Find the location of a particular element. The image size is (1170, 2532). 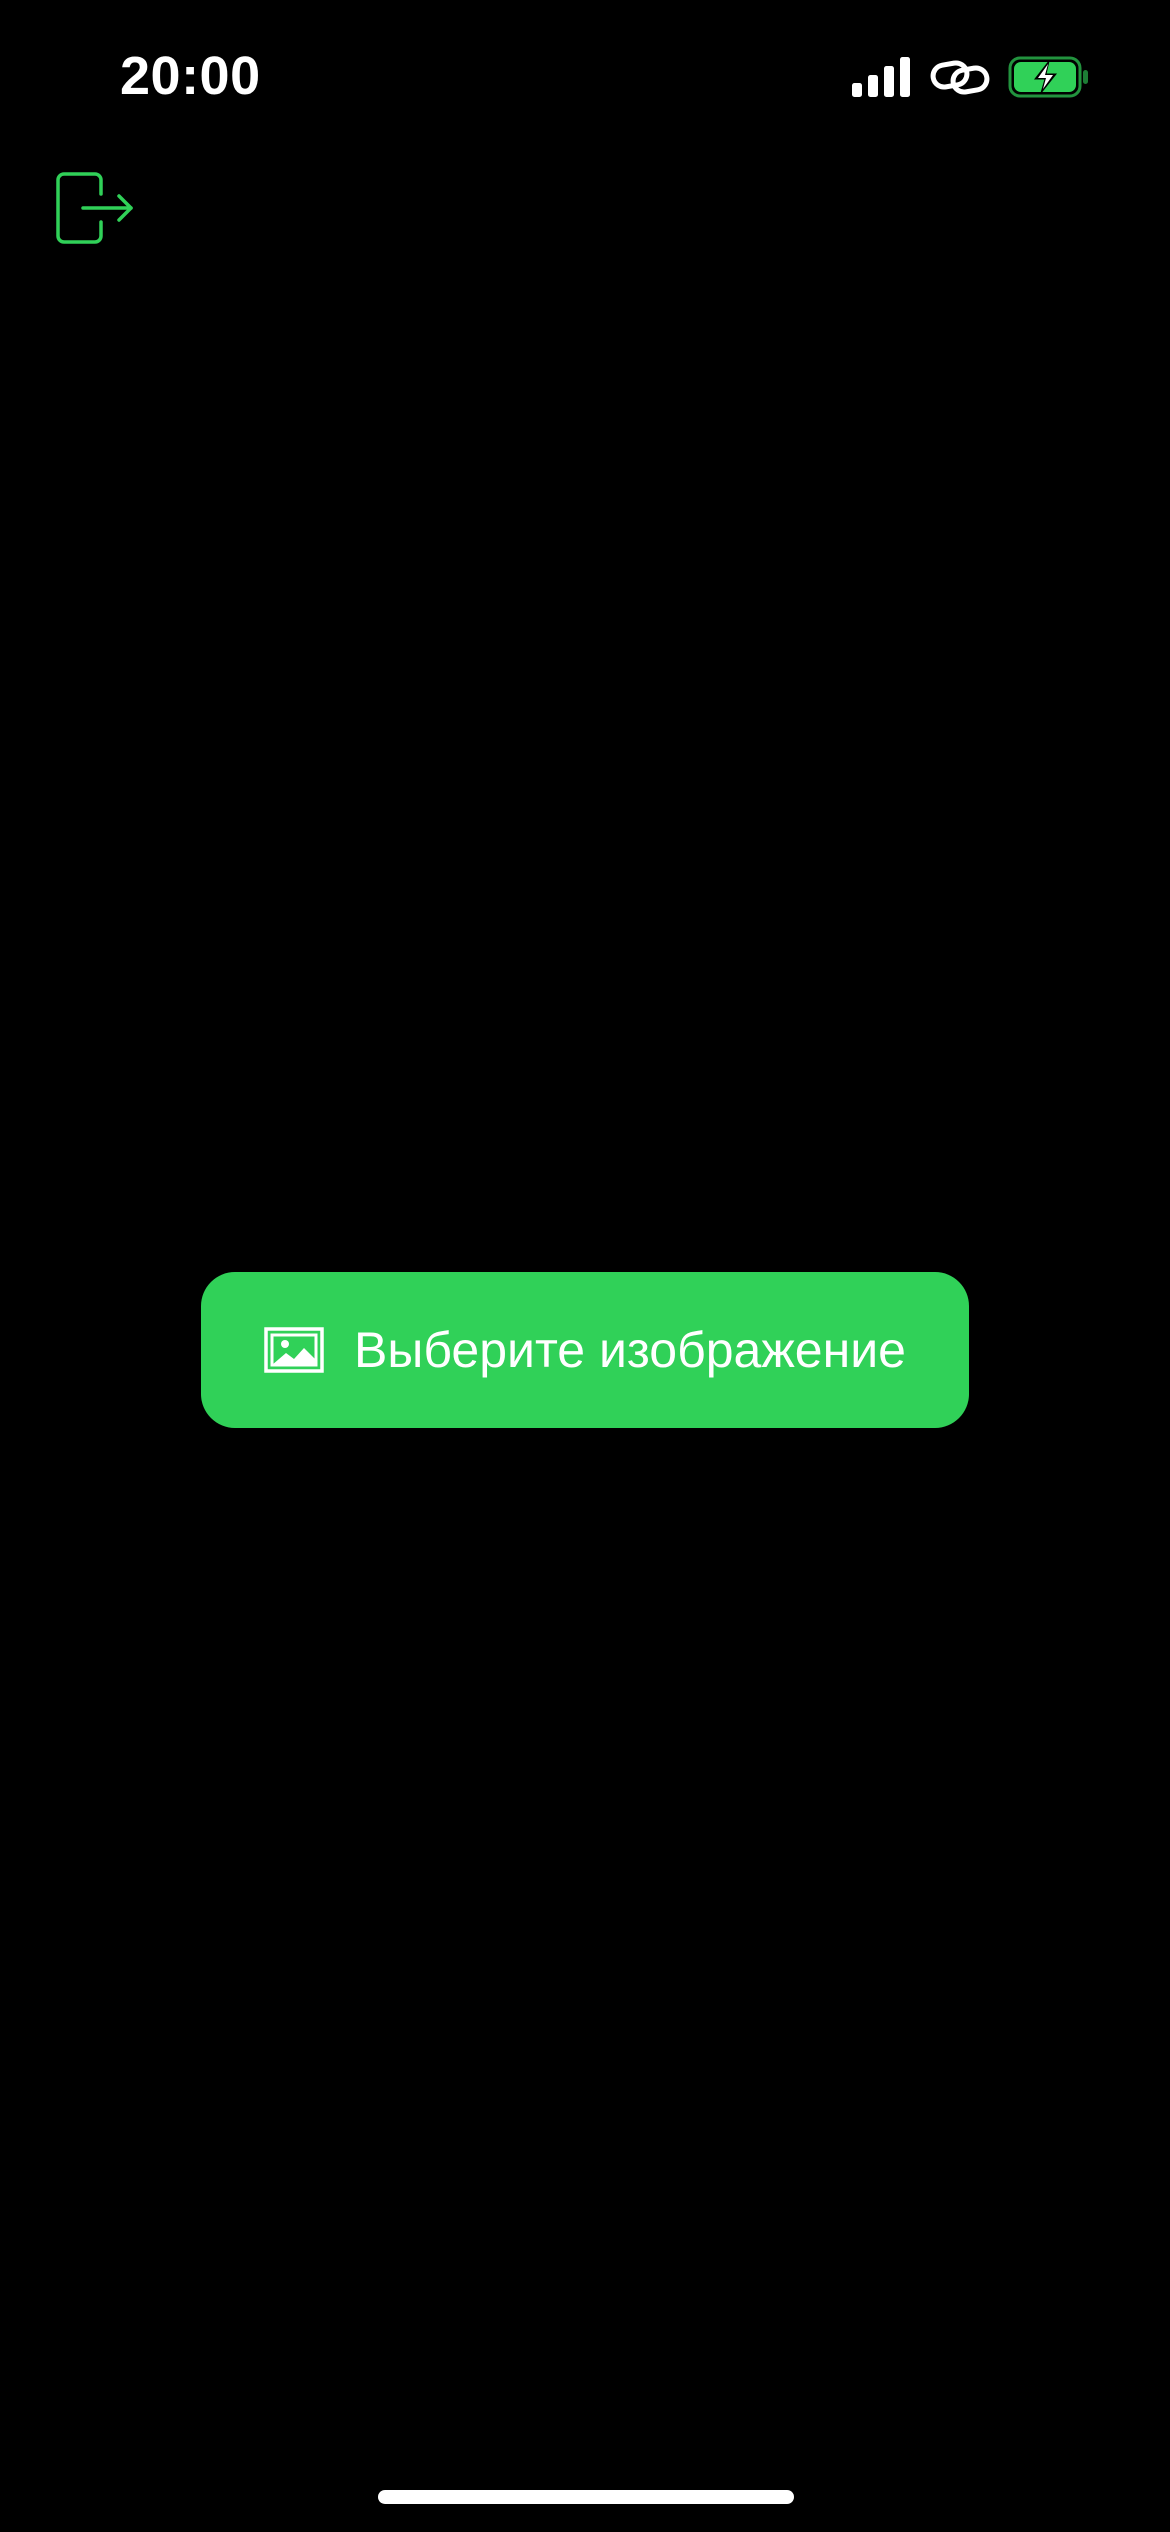

battery-charging-icon is located at coordinates (1048, 77).